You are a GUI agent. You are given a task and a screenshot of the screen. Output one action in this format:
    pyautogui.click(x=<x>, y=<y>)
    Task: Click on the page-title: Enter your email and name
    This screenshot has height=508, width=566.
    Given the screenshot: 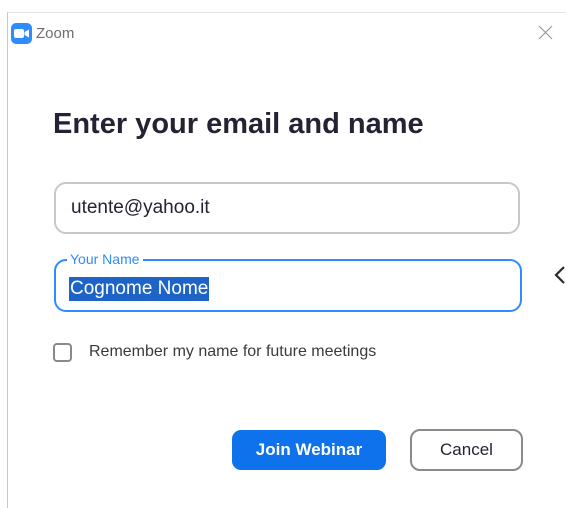 What is the action you would take?
    pyautogui.click(x=238, y=124)
    